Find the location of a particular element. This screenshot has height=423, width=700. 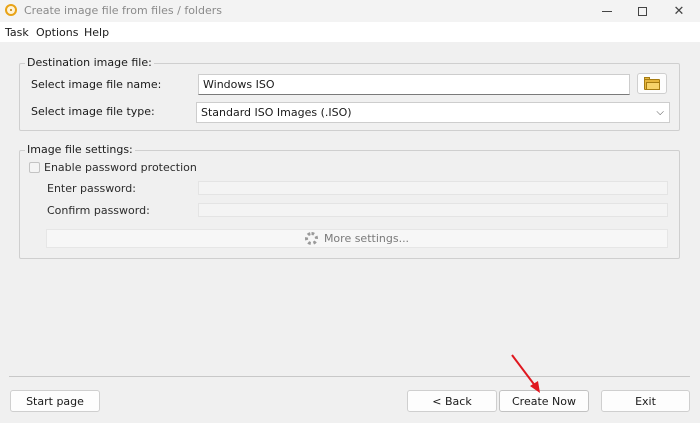

password-checkbox is located at coordinates (34, 167).